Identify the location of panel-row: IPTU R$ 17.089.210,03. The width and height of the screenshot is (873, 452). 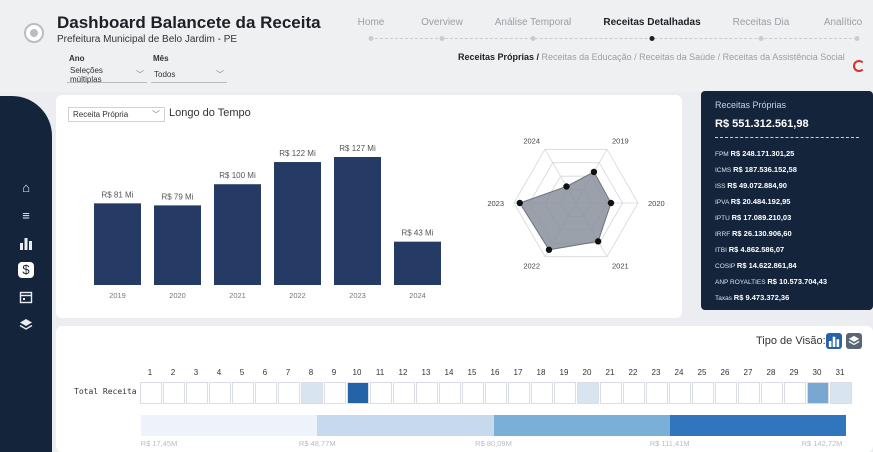
(771, 221).